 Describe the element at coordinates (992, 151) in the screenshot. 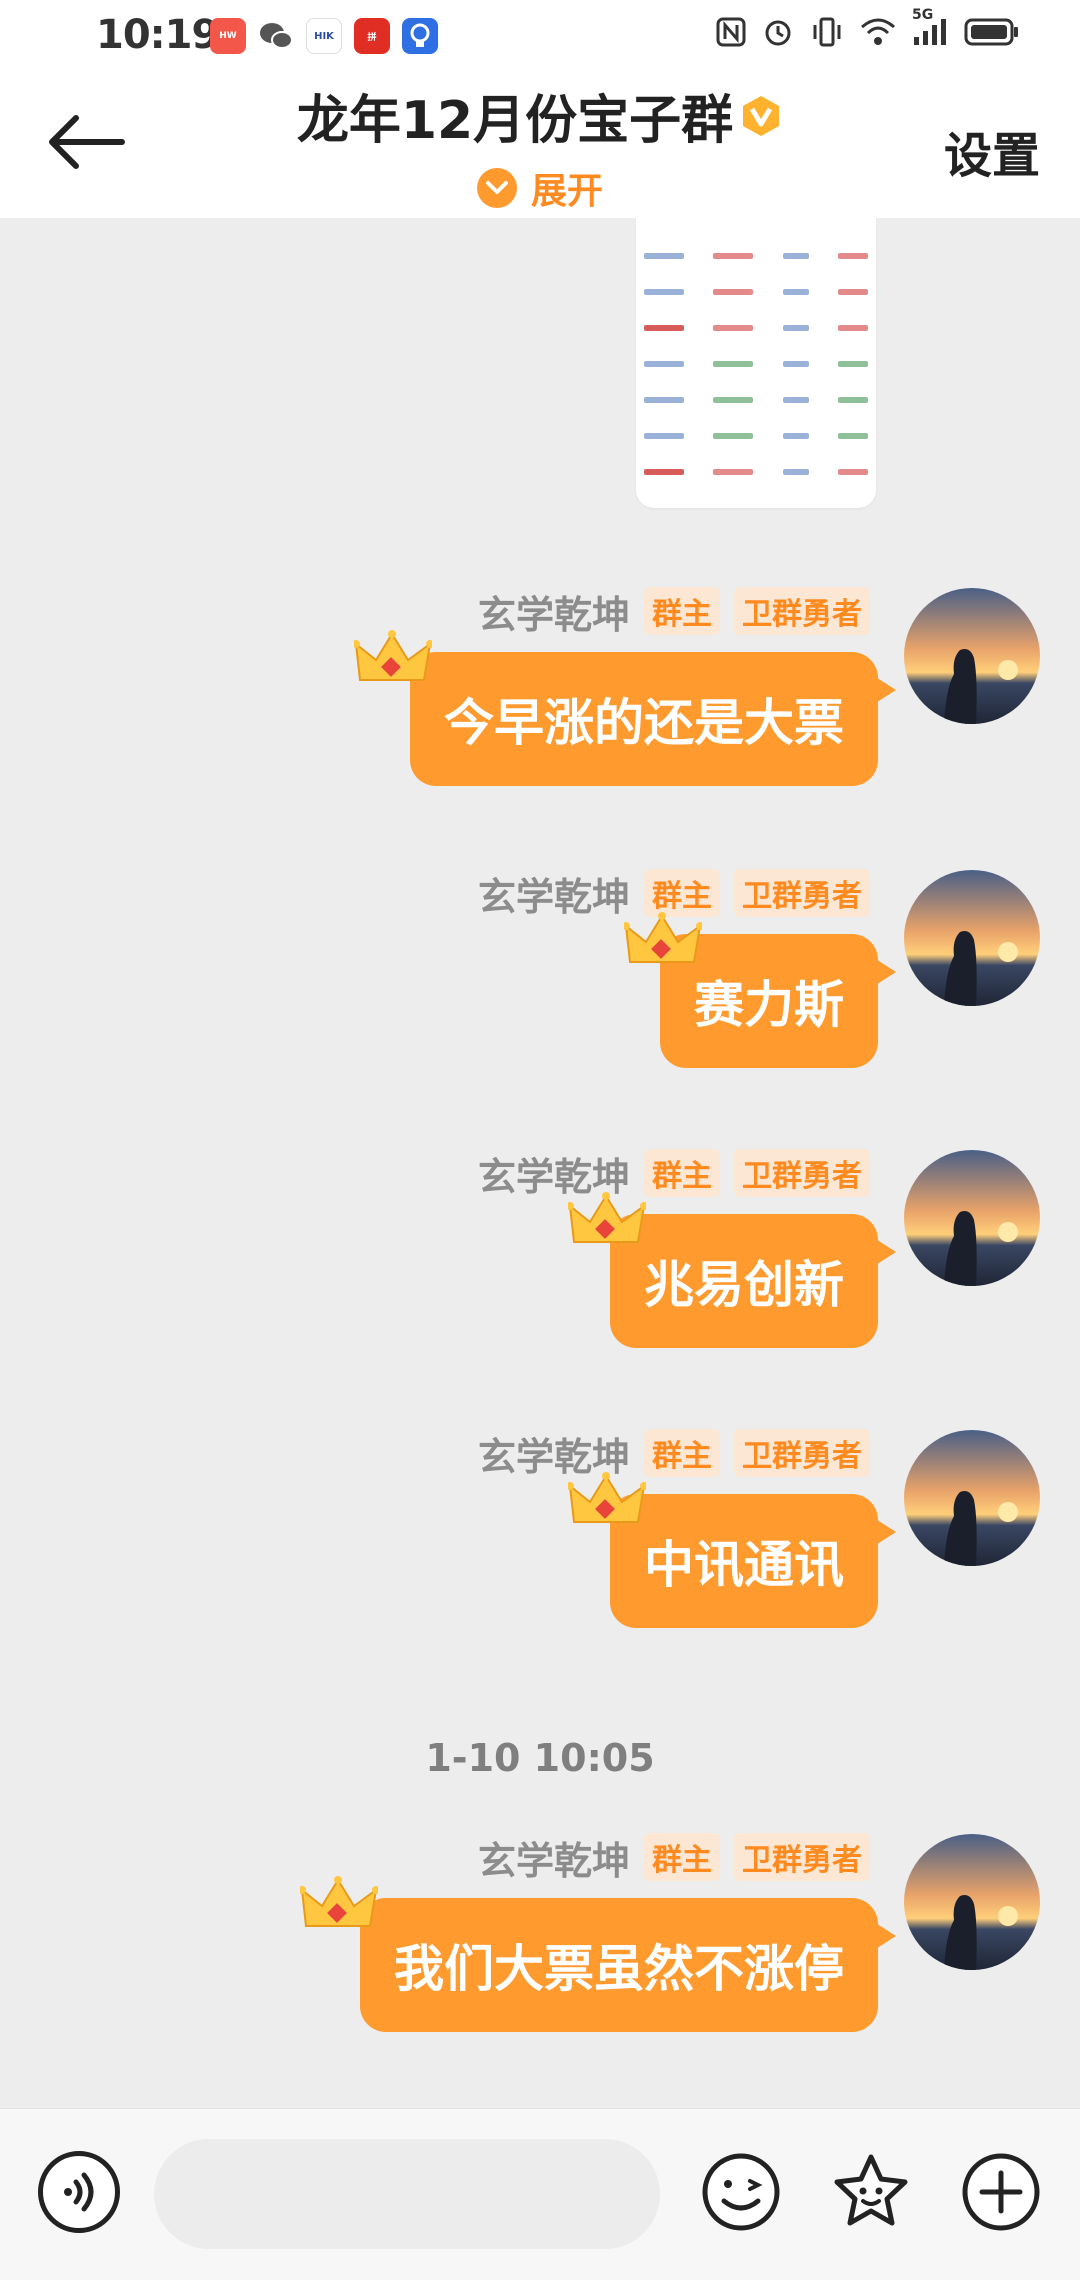

I see `settings-button: 设置` at that location.